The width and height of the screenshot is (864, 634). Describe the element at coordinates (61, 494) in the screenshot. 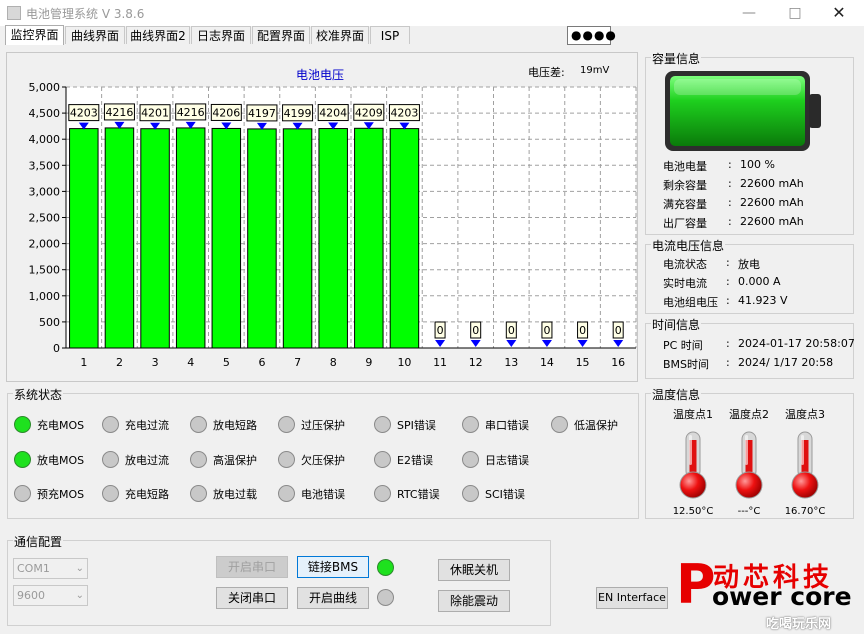

I see `status-label-14: 预充MOS` at that location.